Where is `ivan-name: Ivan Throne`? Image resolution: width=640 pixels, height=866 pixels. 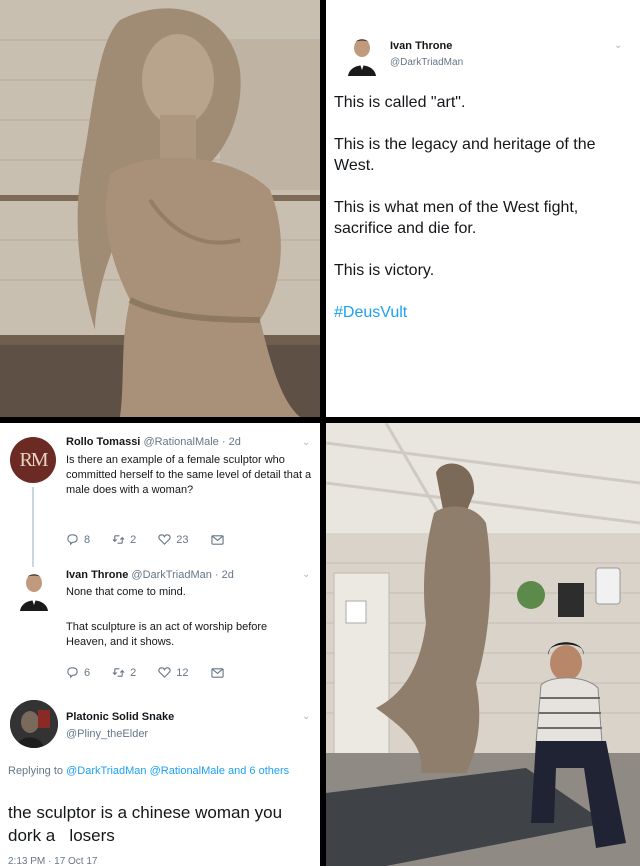 ivan-name: Ivan Throne is located at coordinates (421, 46).